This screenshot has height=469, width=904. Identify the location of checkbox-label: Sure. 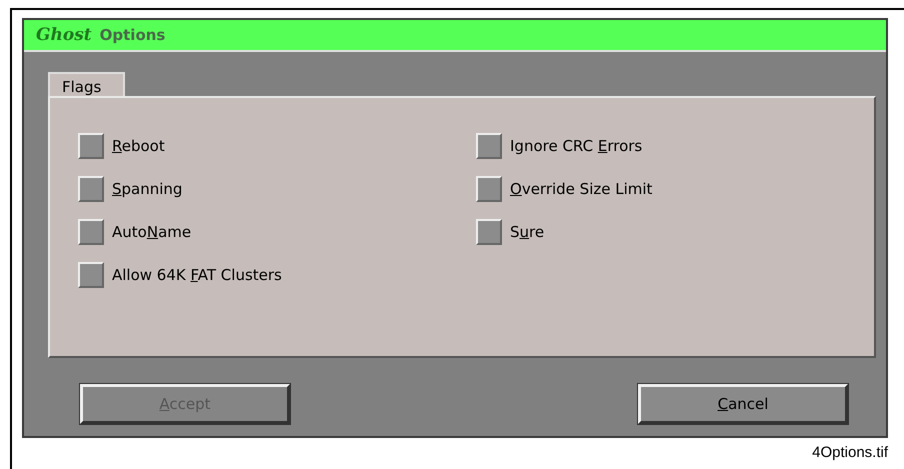
(527, 232).